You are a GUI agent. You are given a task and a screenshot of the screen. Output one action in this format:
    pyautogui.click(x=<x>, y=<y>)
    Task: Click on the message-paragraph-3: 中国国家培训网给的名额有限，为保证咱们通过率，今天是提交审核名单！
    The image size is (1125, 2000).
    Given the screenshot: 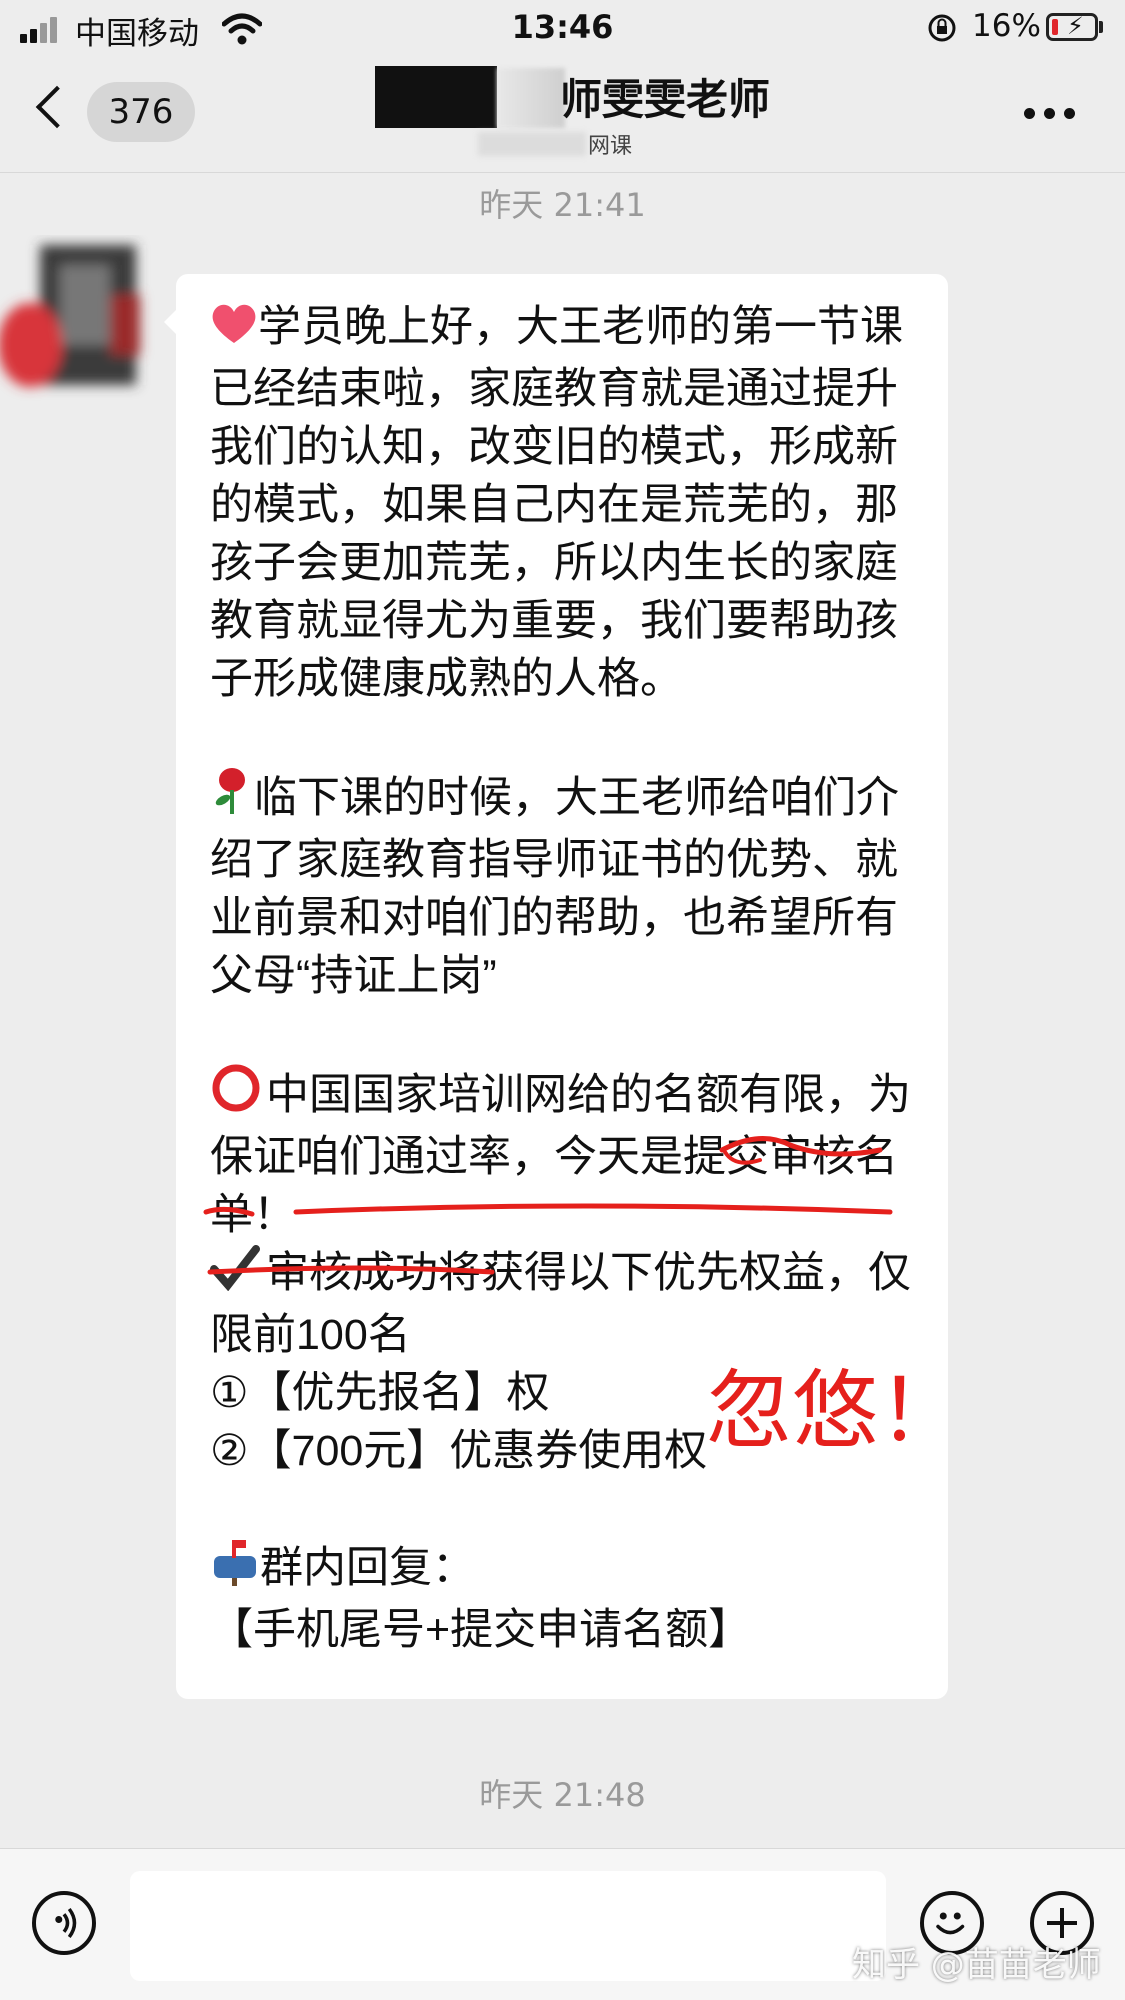 What is the action you would take?
    pyautogui.click(x=560, y=1155)
    